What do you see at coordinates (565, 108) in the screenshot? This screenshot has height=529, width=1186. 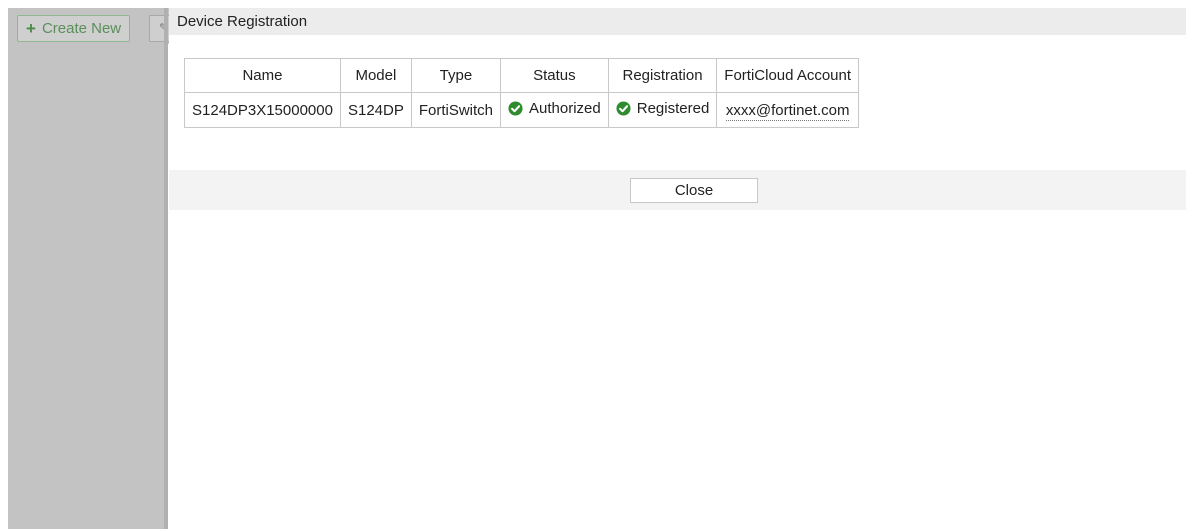 I see `status-text: Authorized` at bounding box center [565, 108].